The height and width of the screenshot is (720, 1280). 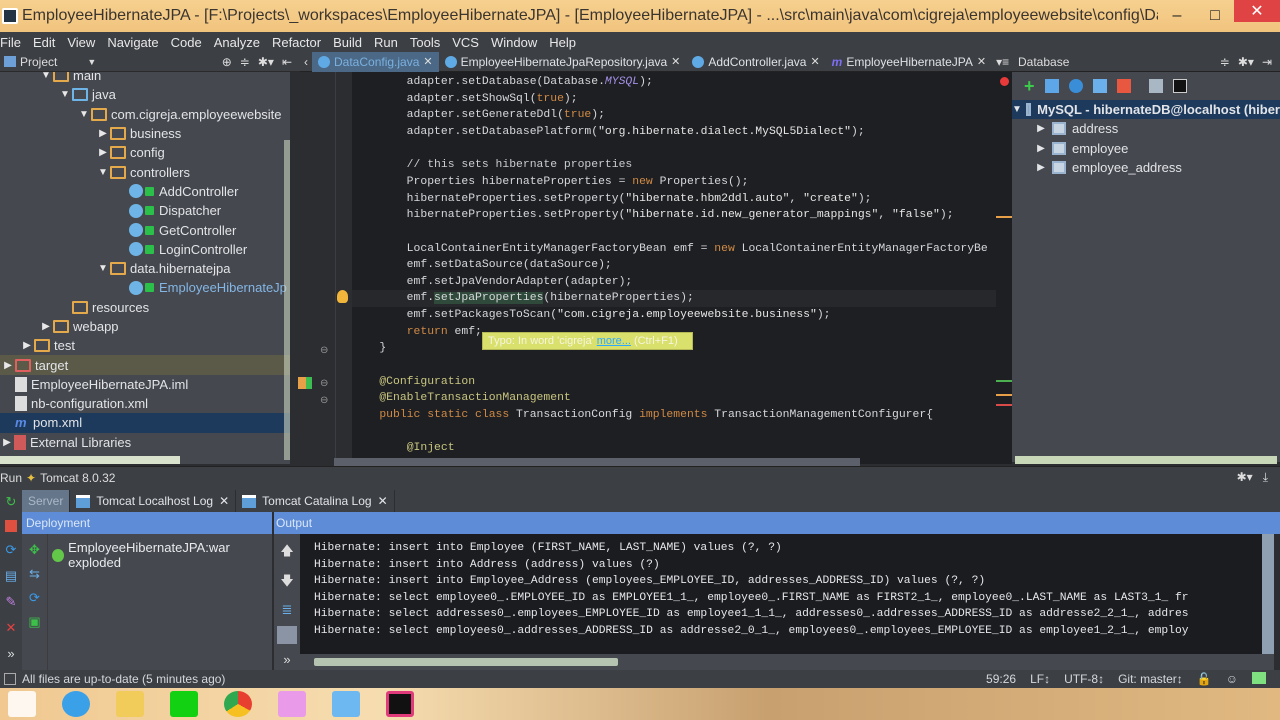 What do you see at coordinates (306, 62) in the screenshot?
I see `tabs-scroll-left-icon: ‹` at bounding box center [306, 62].